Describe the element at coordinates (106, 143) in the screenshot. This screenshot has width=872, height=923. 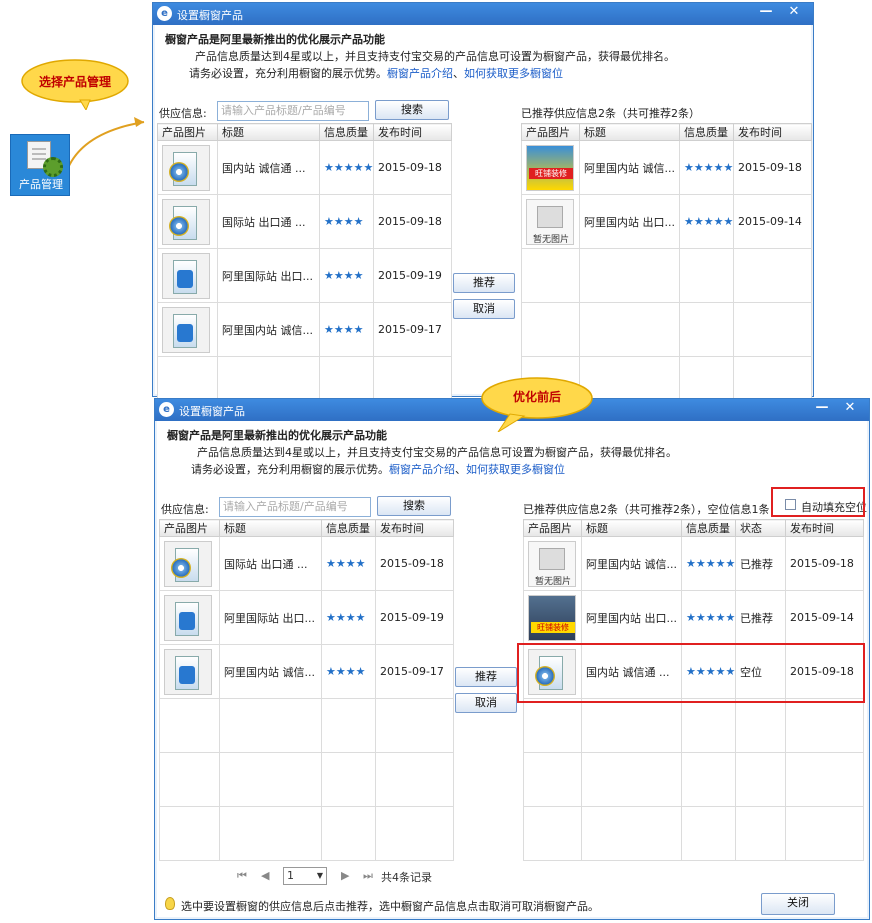
I see `pointer-arrow` at that location.